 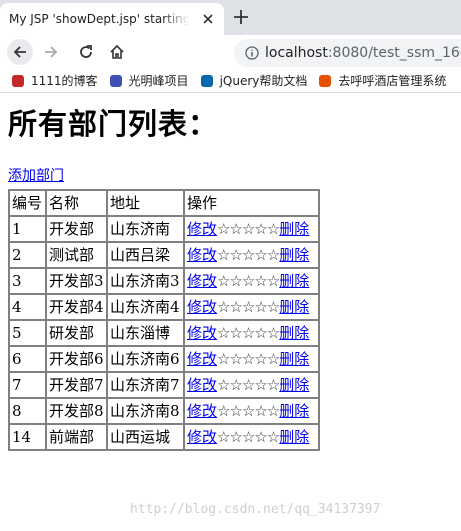 What do you see at coordinates (145, 411) in the screenshot?
I see `cell-address: 山东济南8` at bounding box center [145, 411].